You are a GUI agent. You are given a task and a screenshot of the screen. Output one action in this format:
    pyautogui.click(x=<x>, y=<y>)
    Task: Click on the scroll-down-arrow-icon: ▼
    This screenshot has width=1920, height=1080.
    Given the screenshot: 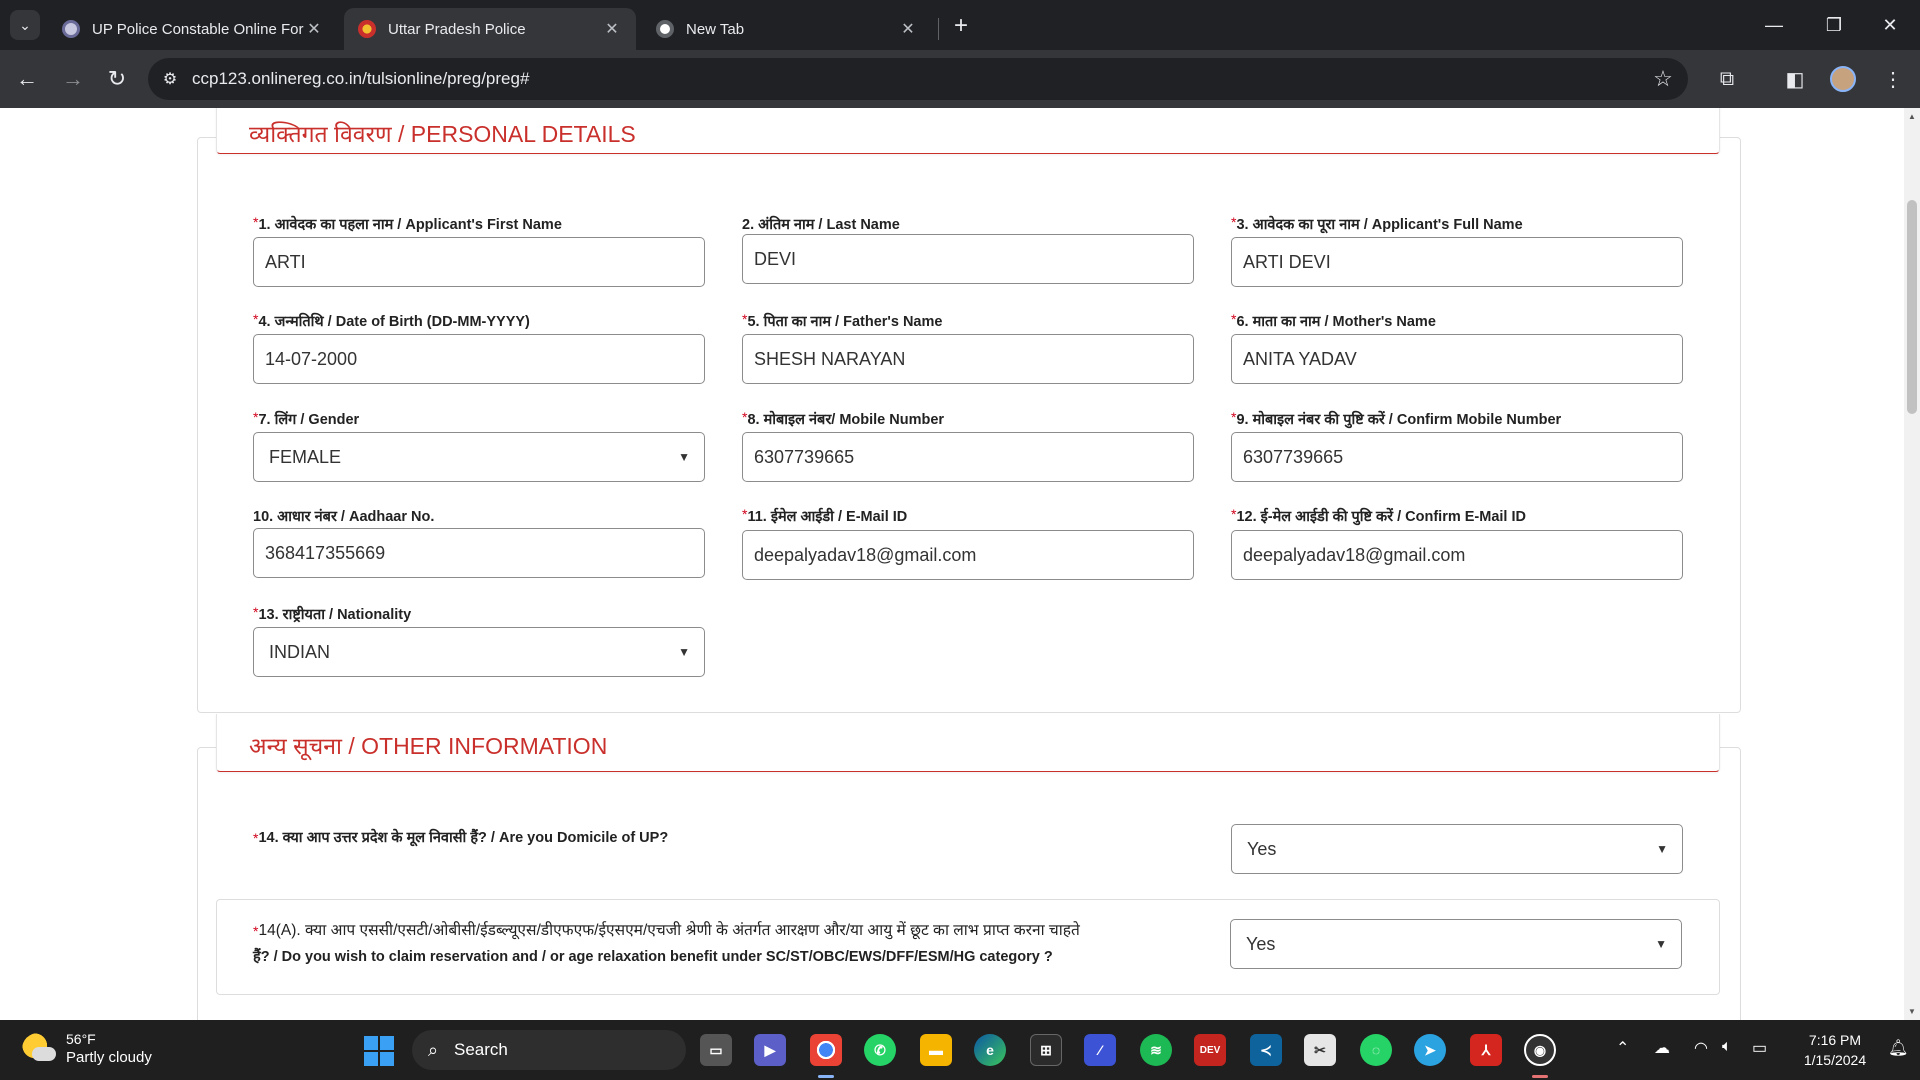 What is the action you would take?
    pyautogui.click(x=1912, y=1011)
    